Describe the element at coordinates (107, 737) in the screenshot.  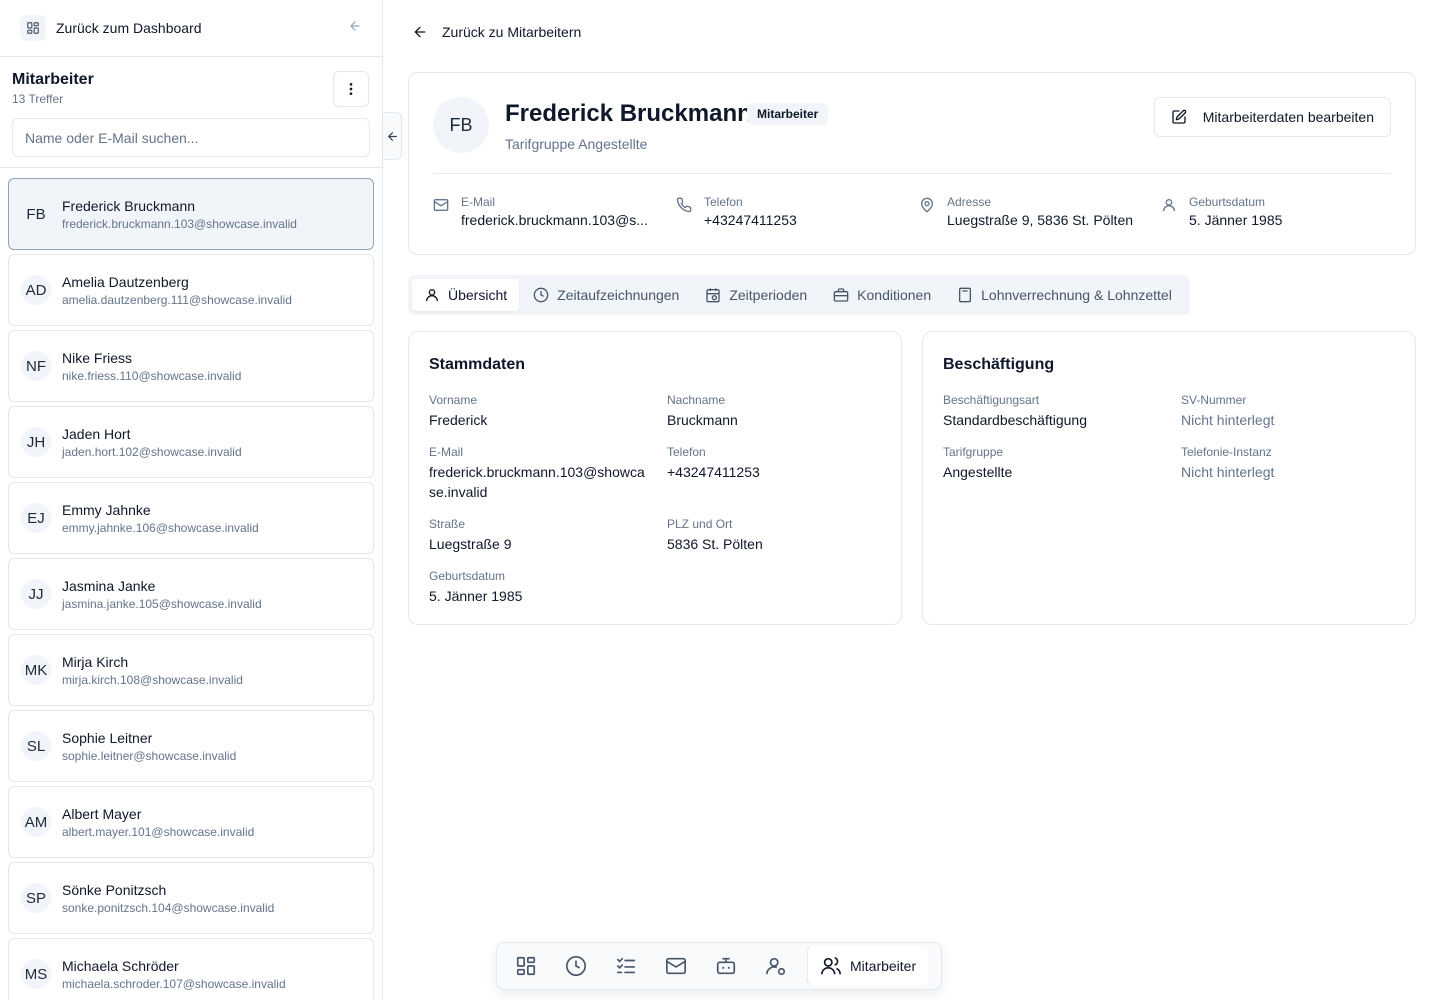
I see `employee-name: Sophie Leitner` at that location.